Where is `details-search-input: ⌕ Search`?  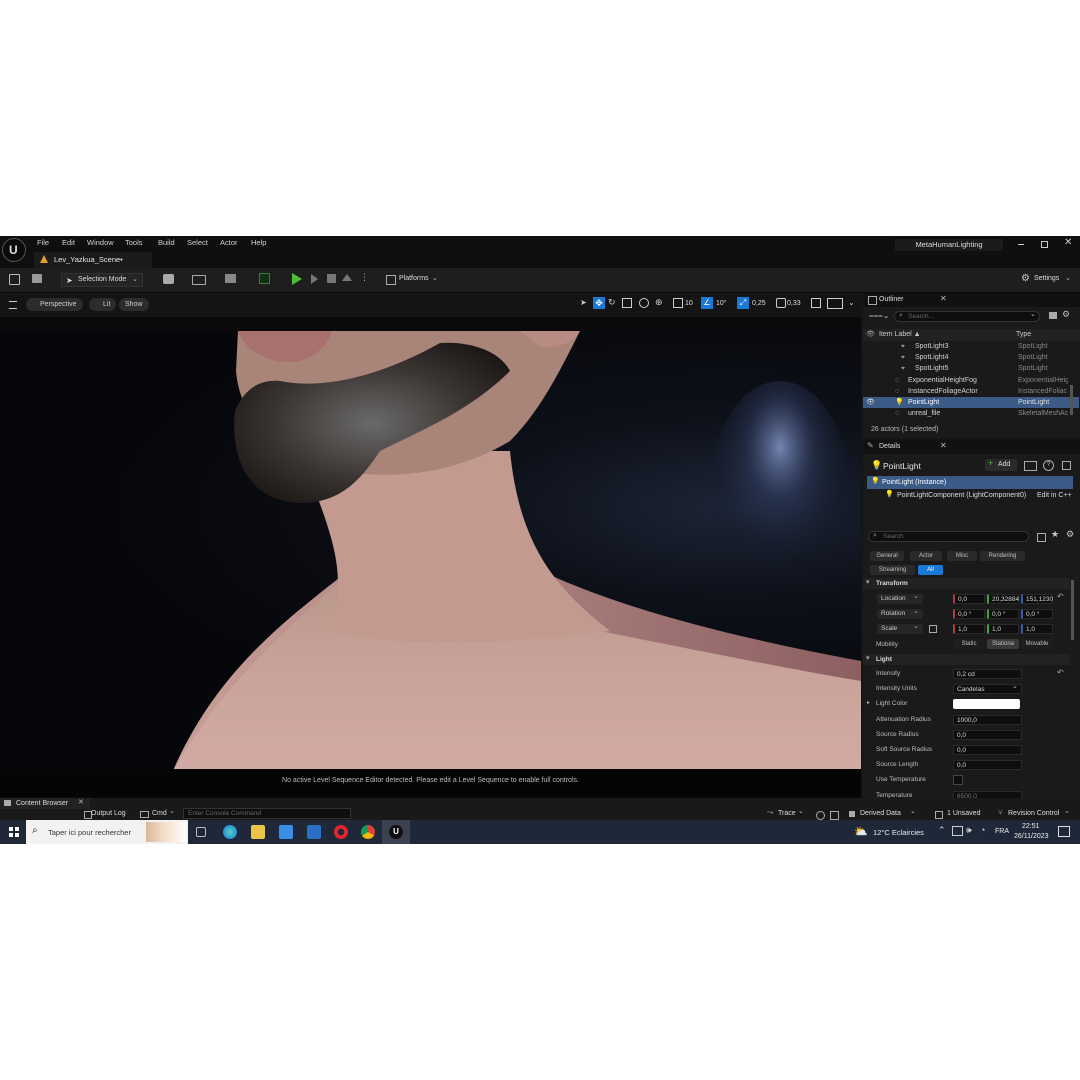 details-search-input: ⌕ Search is located at coordinates (948, 536).